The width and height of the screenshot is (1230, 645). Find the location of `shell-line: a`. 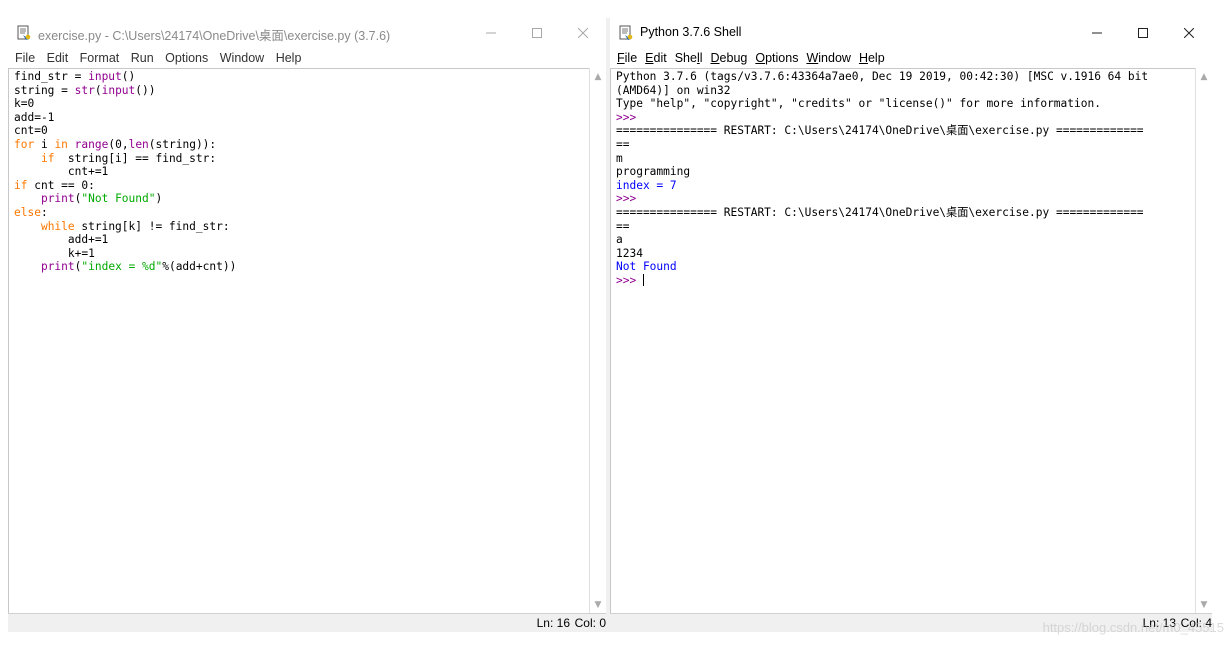

shell-line: a is located at coordinates (906, 240).